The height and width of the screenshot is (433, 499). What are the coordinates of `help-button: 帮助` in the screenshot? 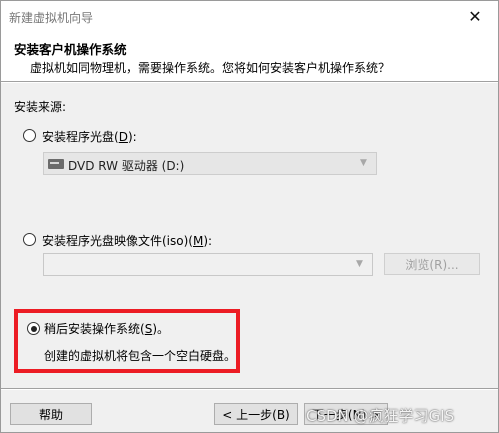 It's located at (51, 414).